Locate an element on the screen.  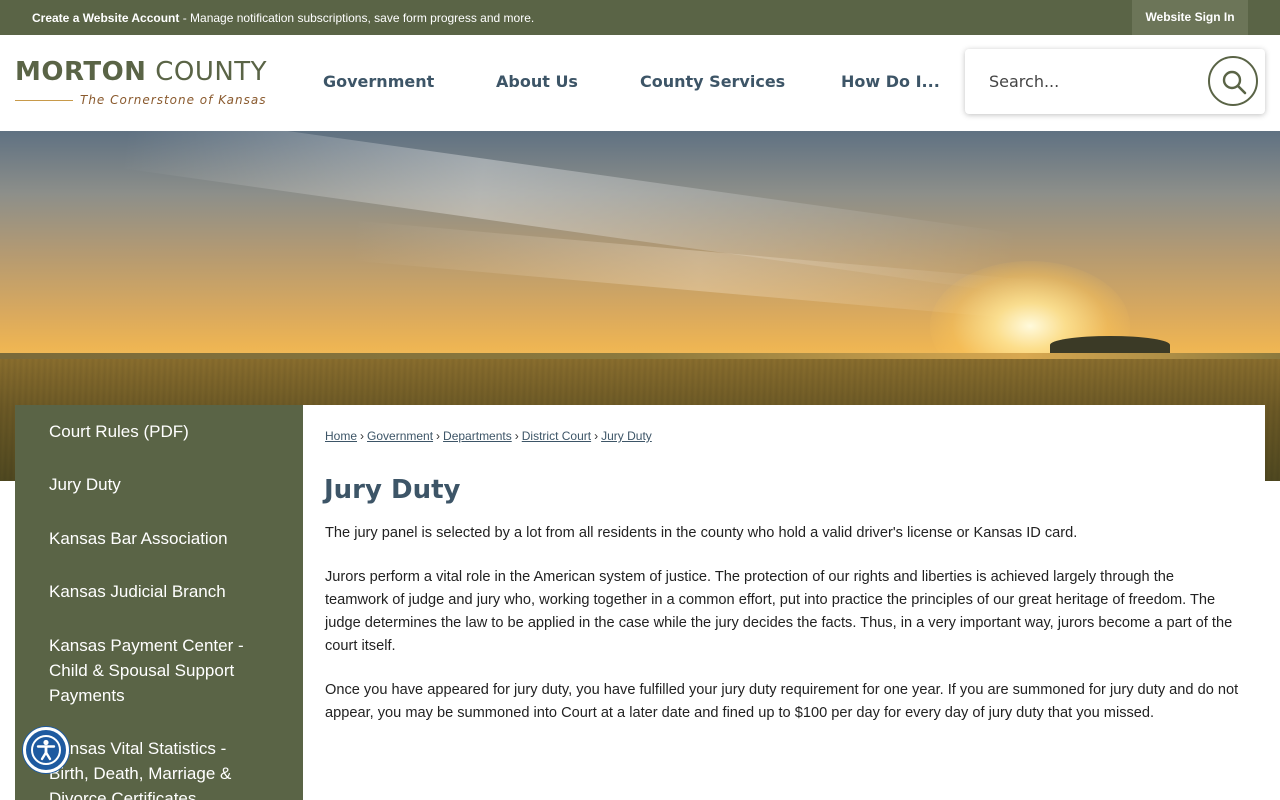
breadcrumb-departments: Departments is located at coordinates (477, 436).